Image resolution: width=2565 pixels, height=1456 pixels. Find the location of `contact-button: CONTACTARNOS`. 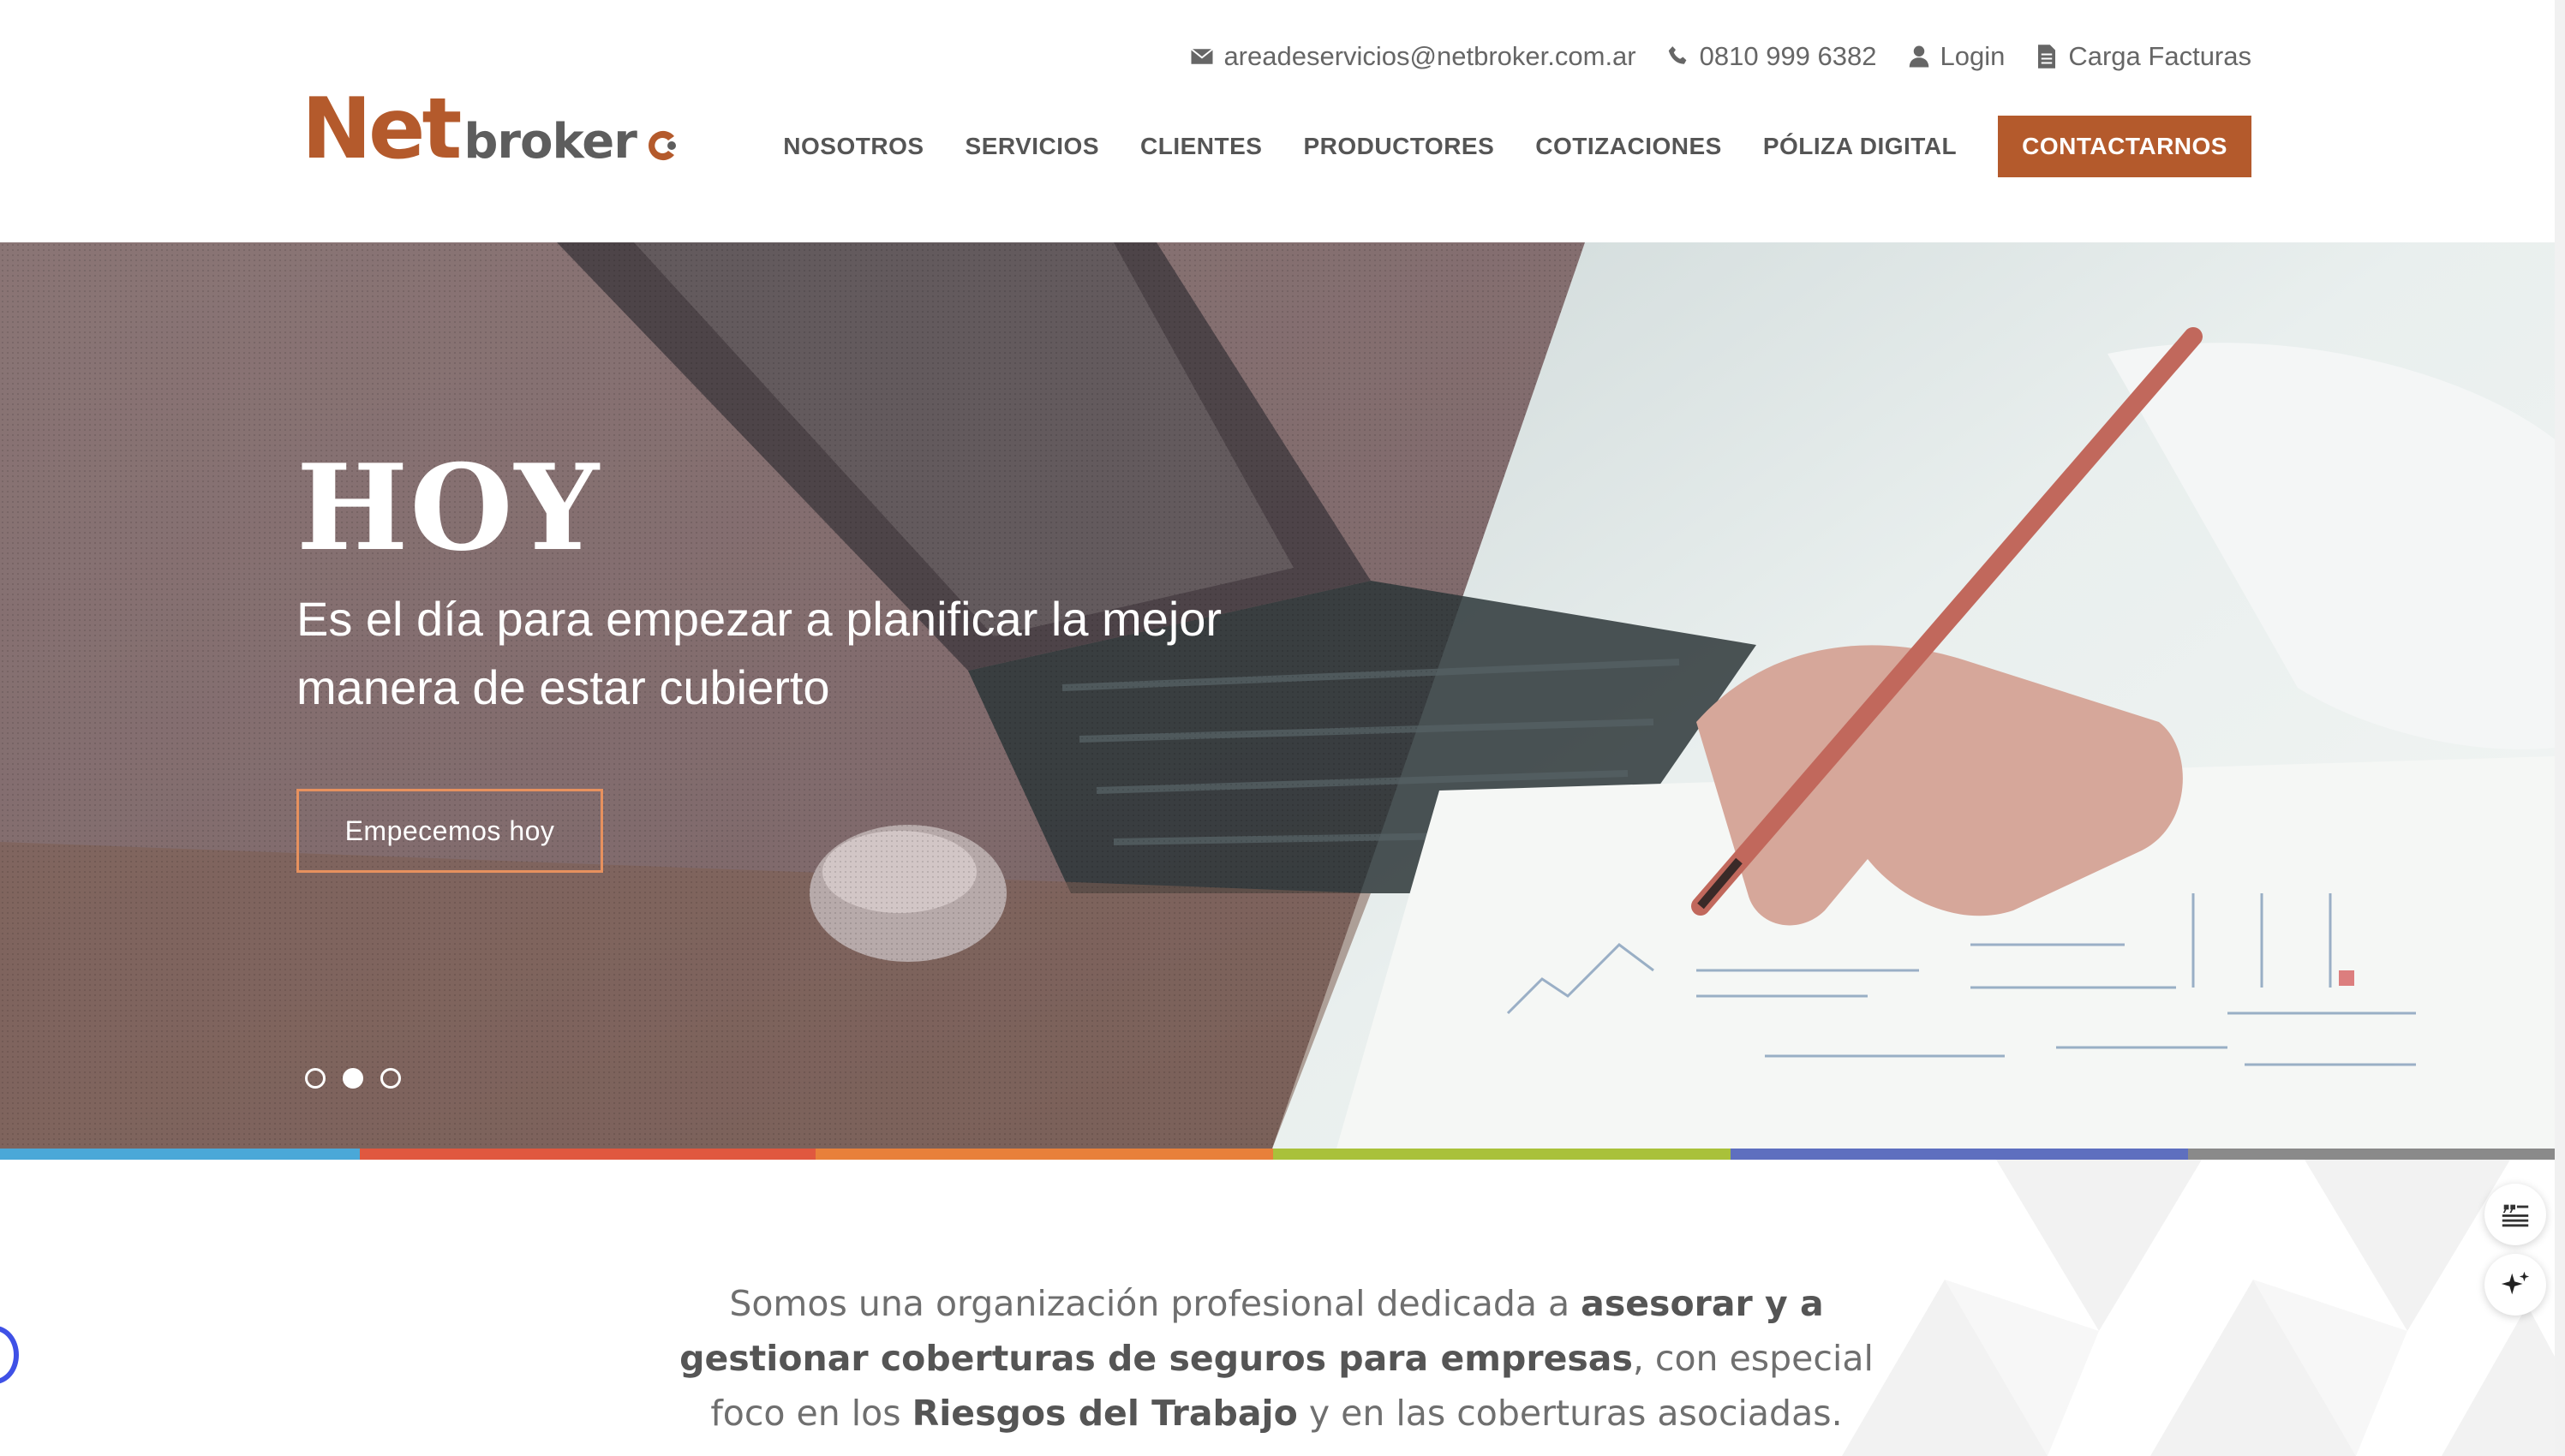

contact-button: CONTACTARNOS is located at coordinates (2124, 146).